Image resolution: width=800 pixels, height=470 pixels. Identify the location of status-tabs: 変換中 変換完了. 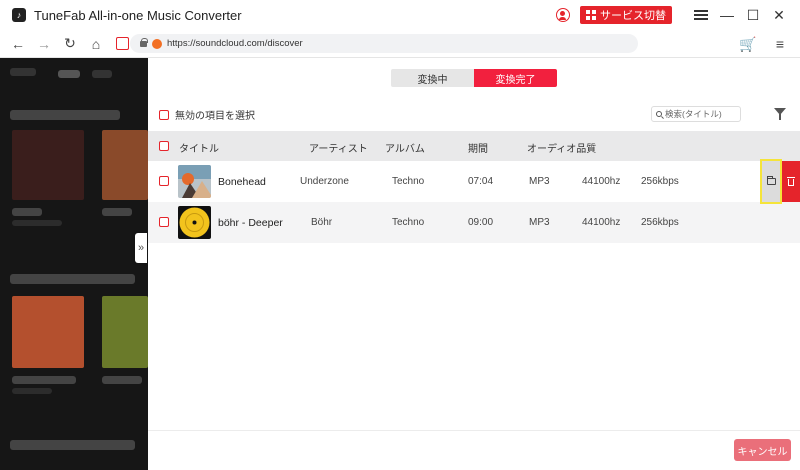
(474, 78).